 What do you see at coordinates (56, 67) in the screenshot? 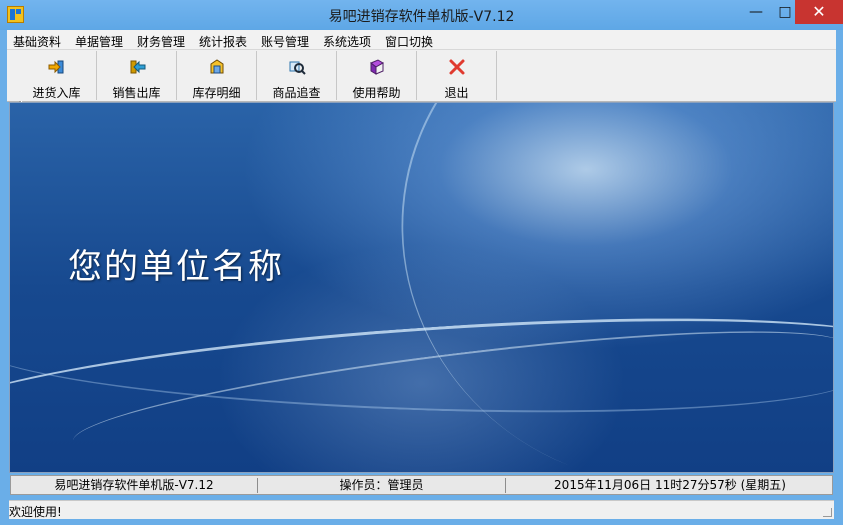
I see `purchase-in-icon` at bounding box center [56, 67].